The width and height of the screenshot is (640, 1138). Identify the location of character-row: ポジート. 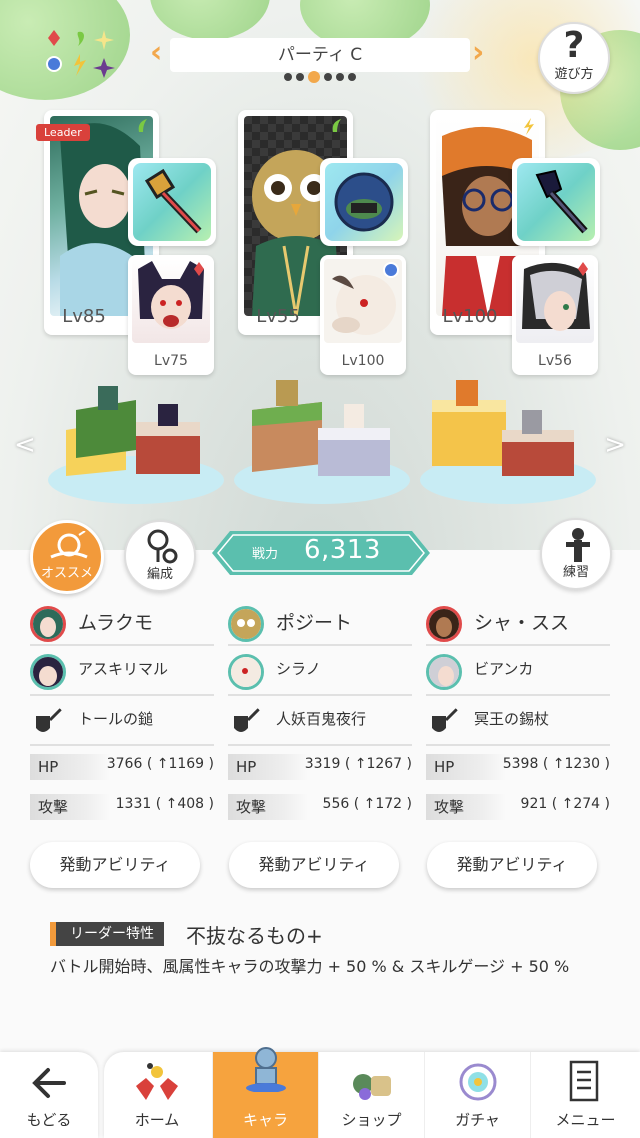
(320, 623).